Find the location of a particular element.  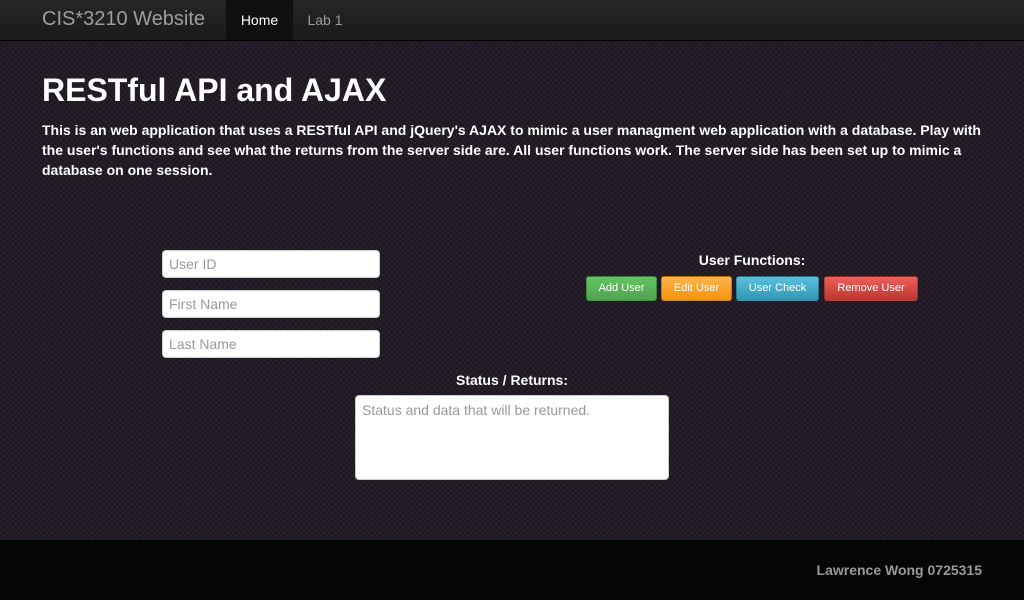

footer-author: Lawrence Wong 0725315 is located at coordinates (899, 570).